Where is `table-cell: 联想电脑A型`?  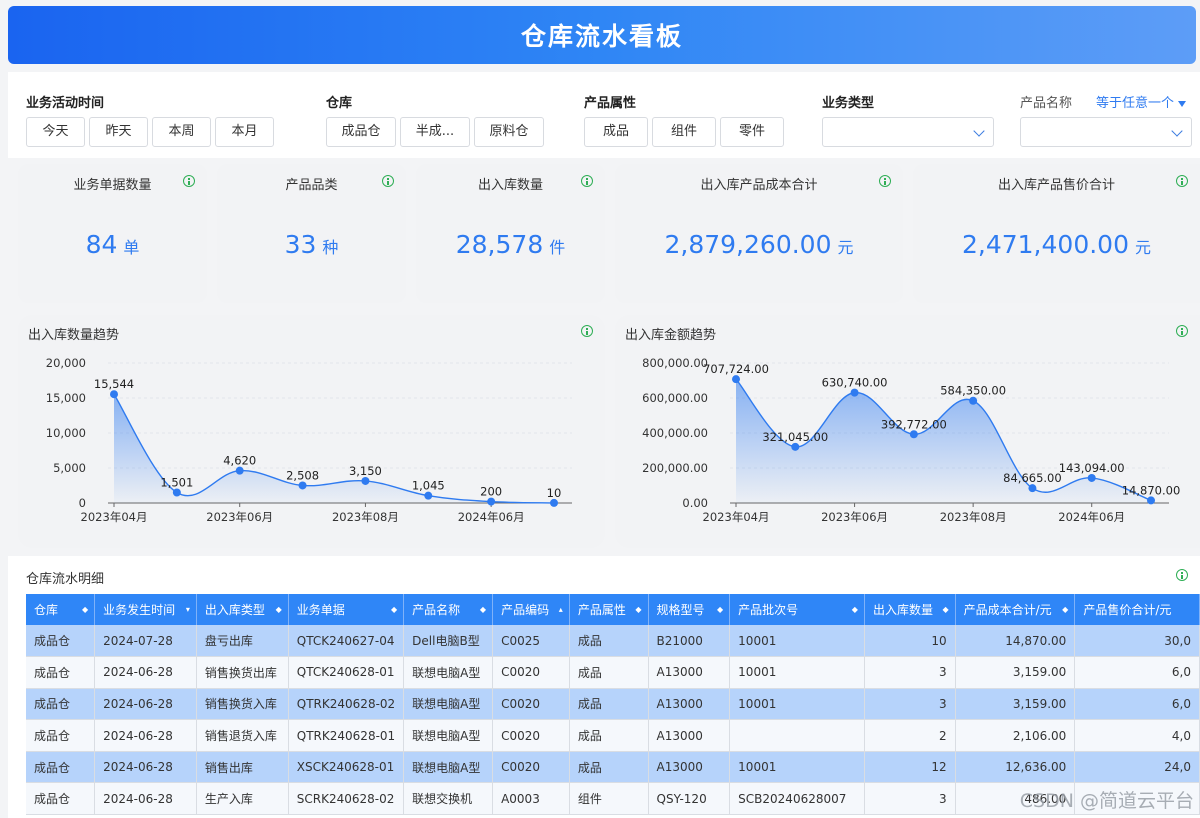
table-cell: 联想电脑A型 is located at coordinates (448, 767).